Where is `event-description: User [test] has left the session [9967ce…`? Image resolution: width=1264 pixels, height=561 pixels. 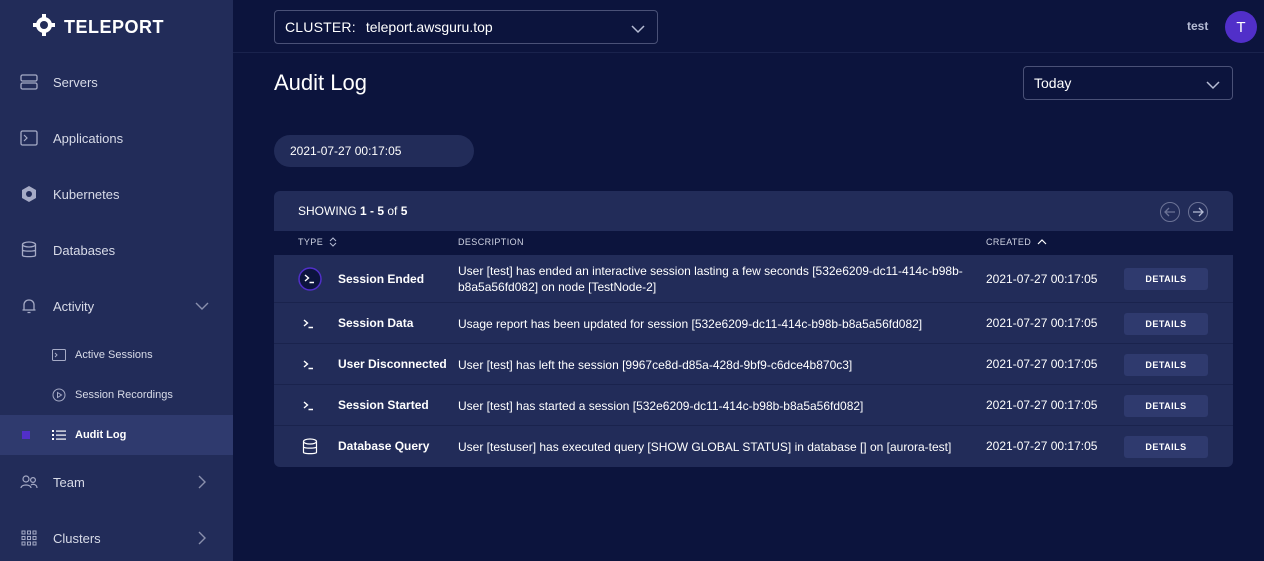 event-description: User [test] has left the session [9967ce… is located at coordinates (655, 365).